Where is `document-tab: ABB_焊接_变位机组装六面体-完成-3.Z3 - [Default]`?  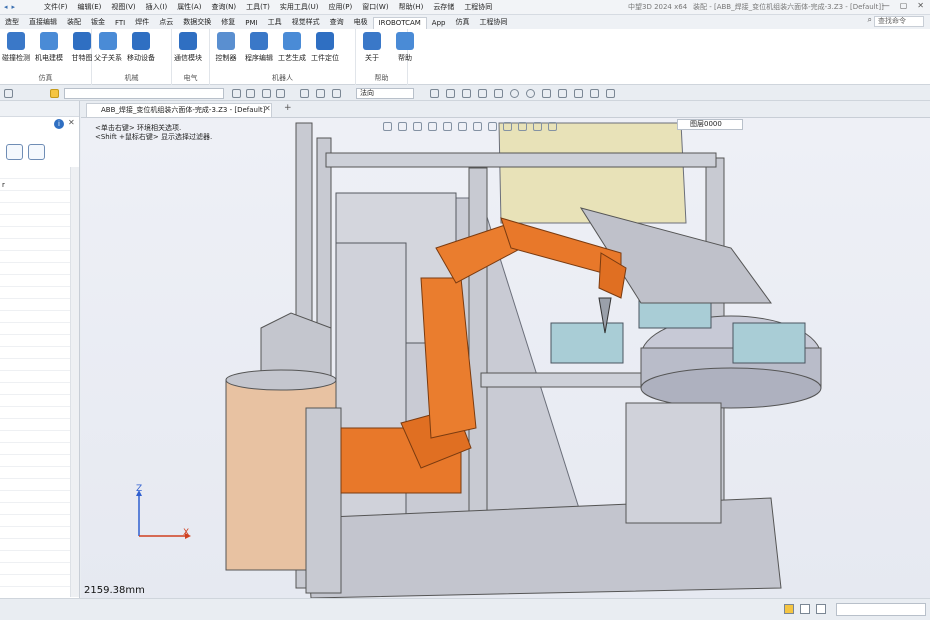 document-tab: ABB_焊接_变位机组装六面体-完成-3.Z3 - [Default] is located at coordinates (179, 110).